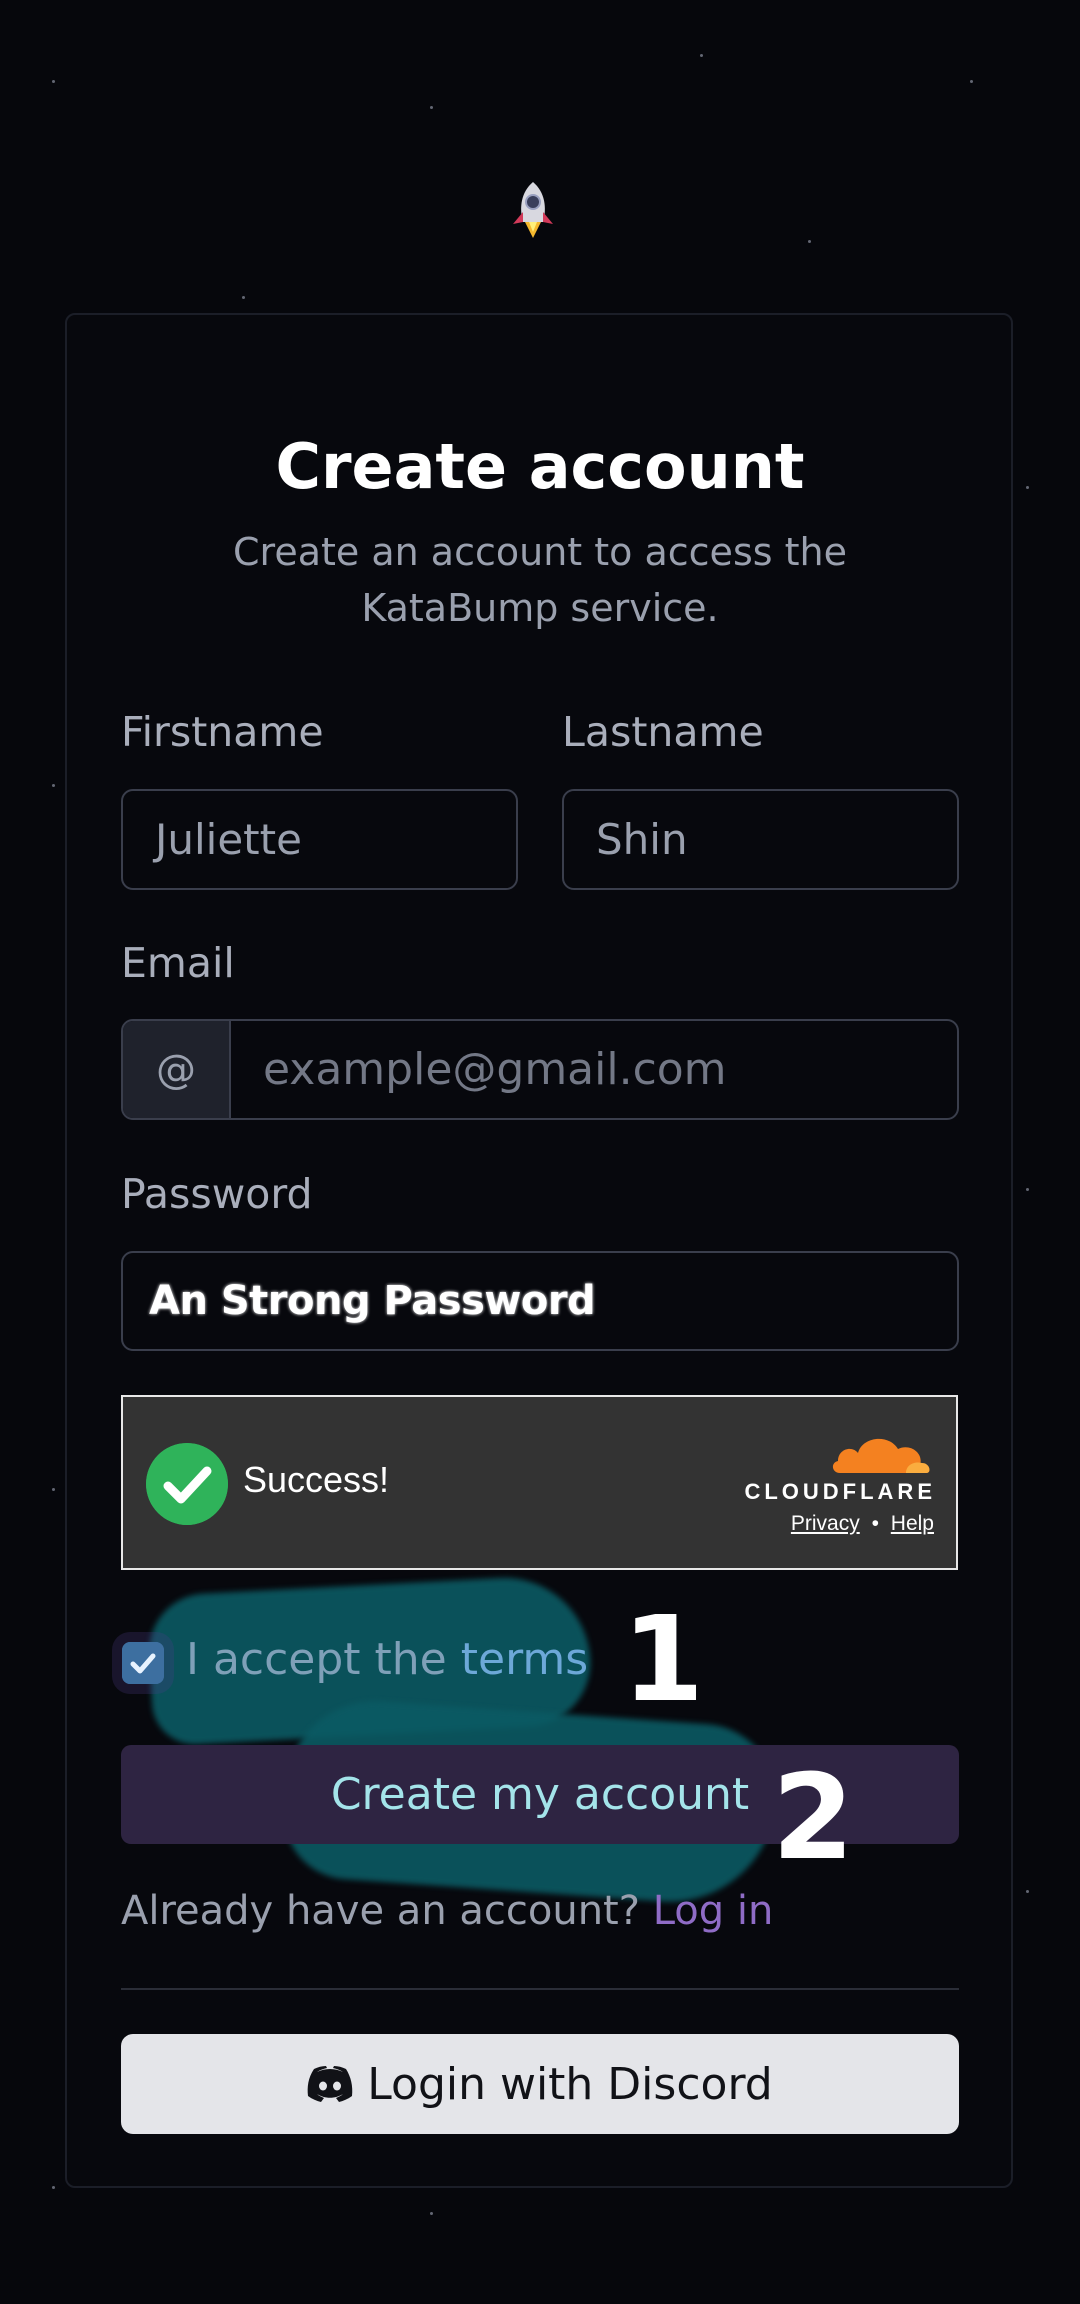  I want to click on have-account-text: Already have an account?, so click(380, 1911).